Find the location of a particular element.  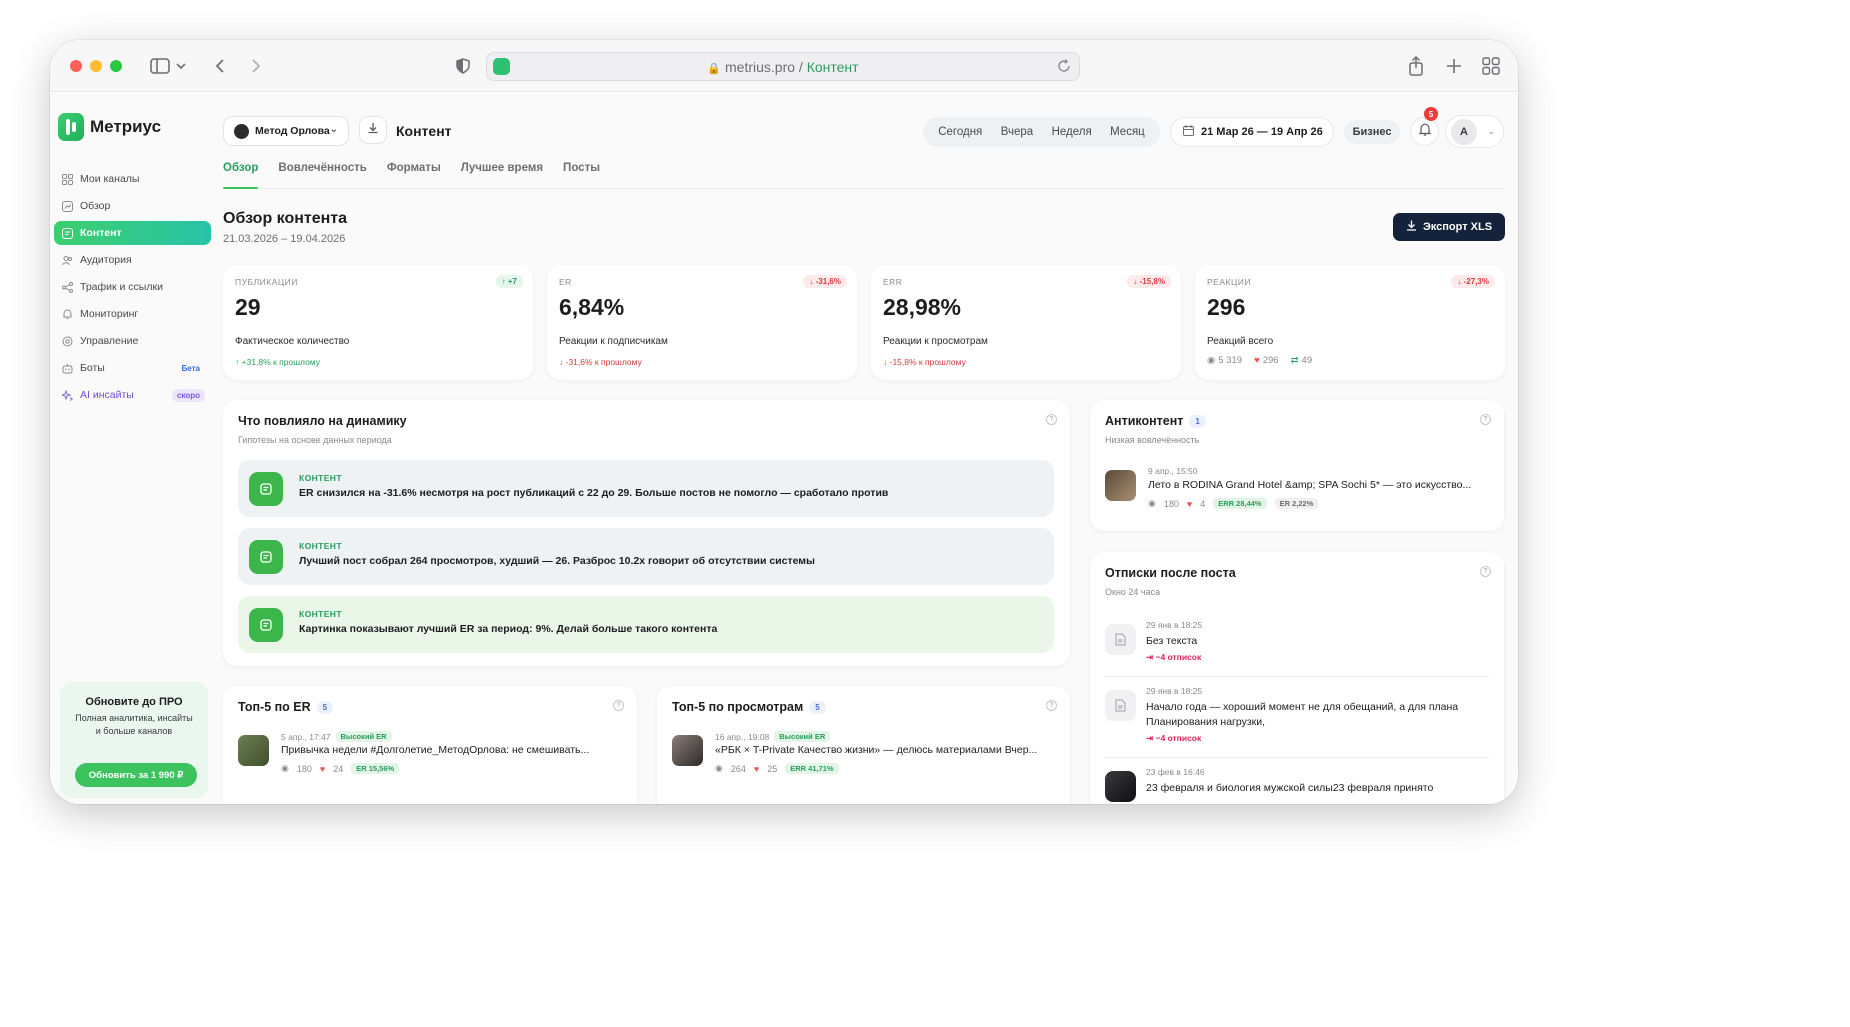

privacy-shield-icon is located at coordinates (463, 66).